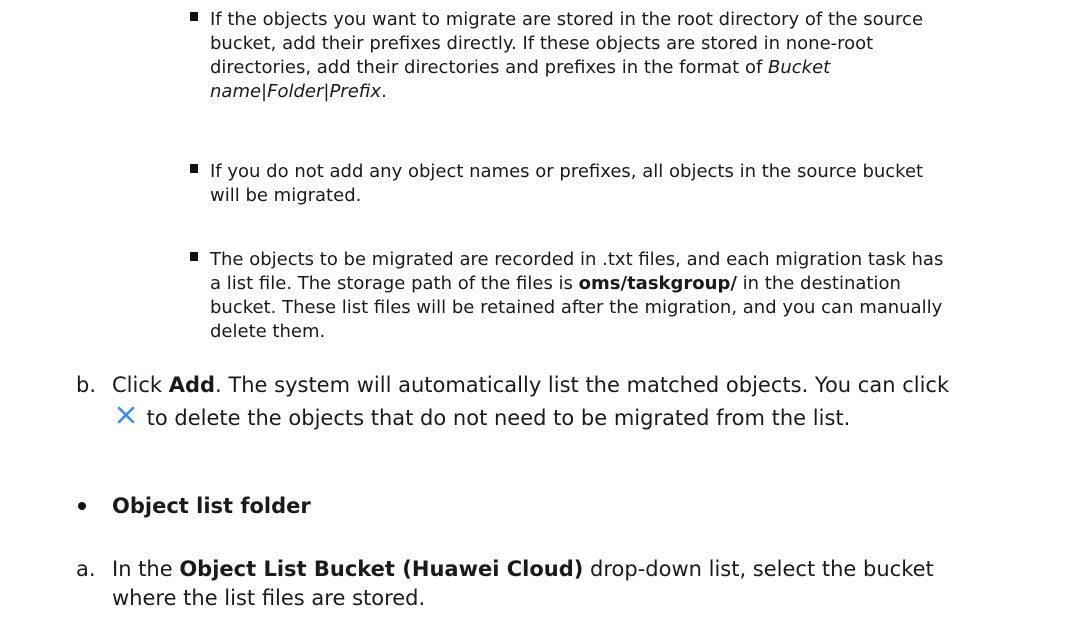 The image size is (1082, 623). What do you see at coordinates (657, 283) in the screenshot?
I see `storage-path: oms/taskgroup/` at bounding box center [657, 283].